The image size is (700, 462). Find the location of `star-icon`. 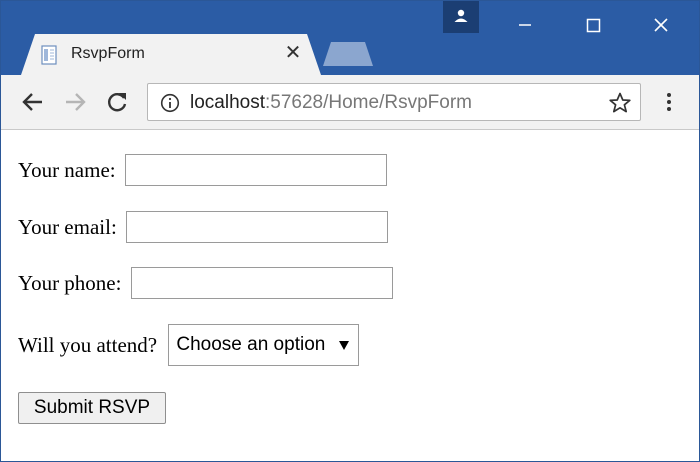

star-icon is located at coordinates (620, 103).